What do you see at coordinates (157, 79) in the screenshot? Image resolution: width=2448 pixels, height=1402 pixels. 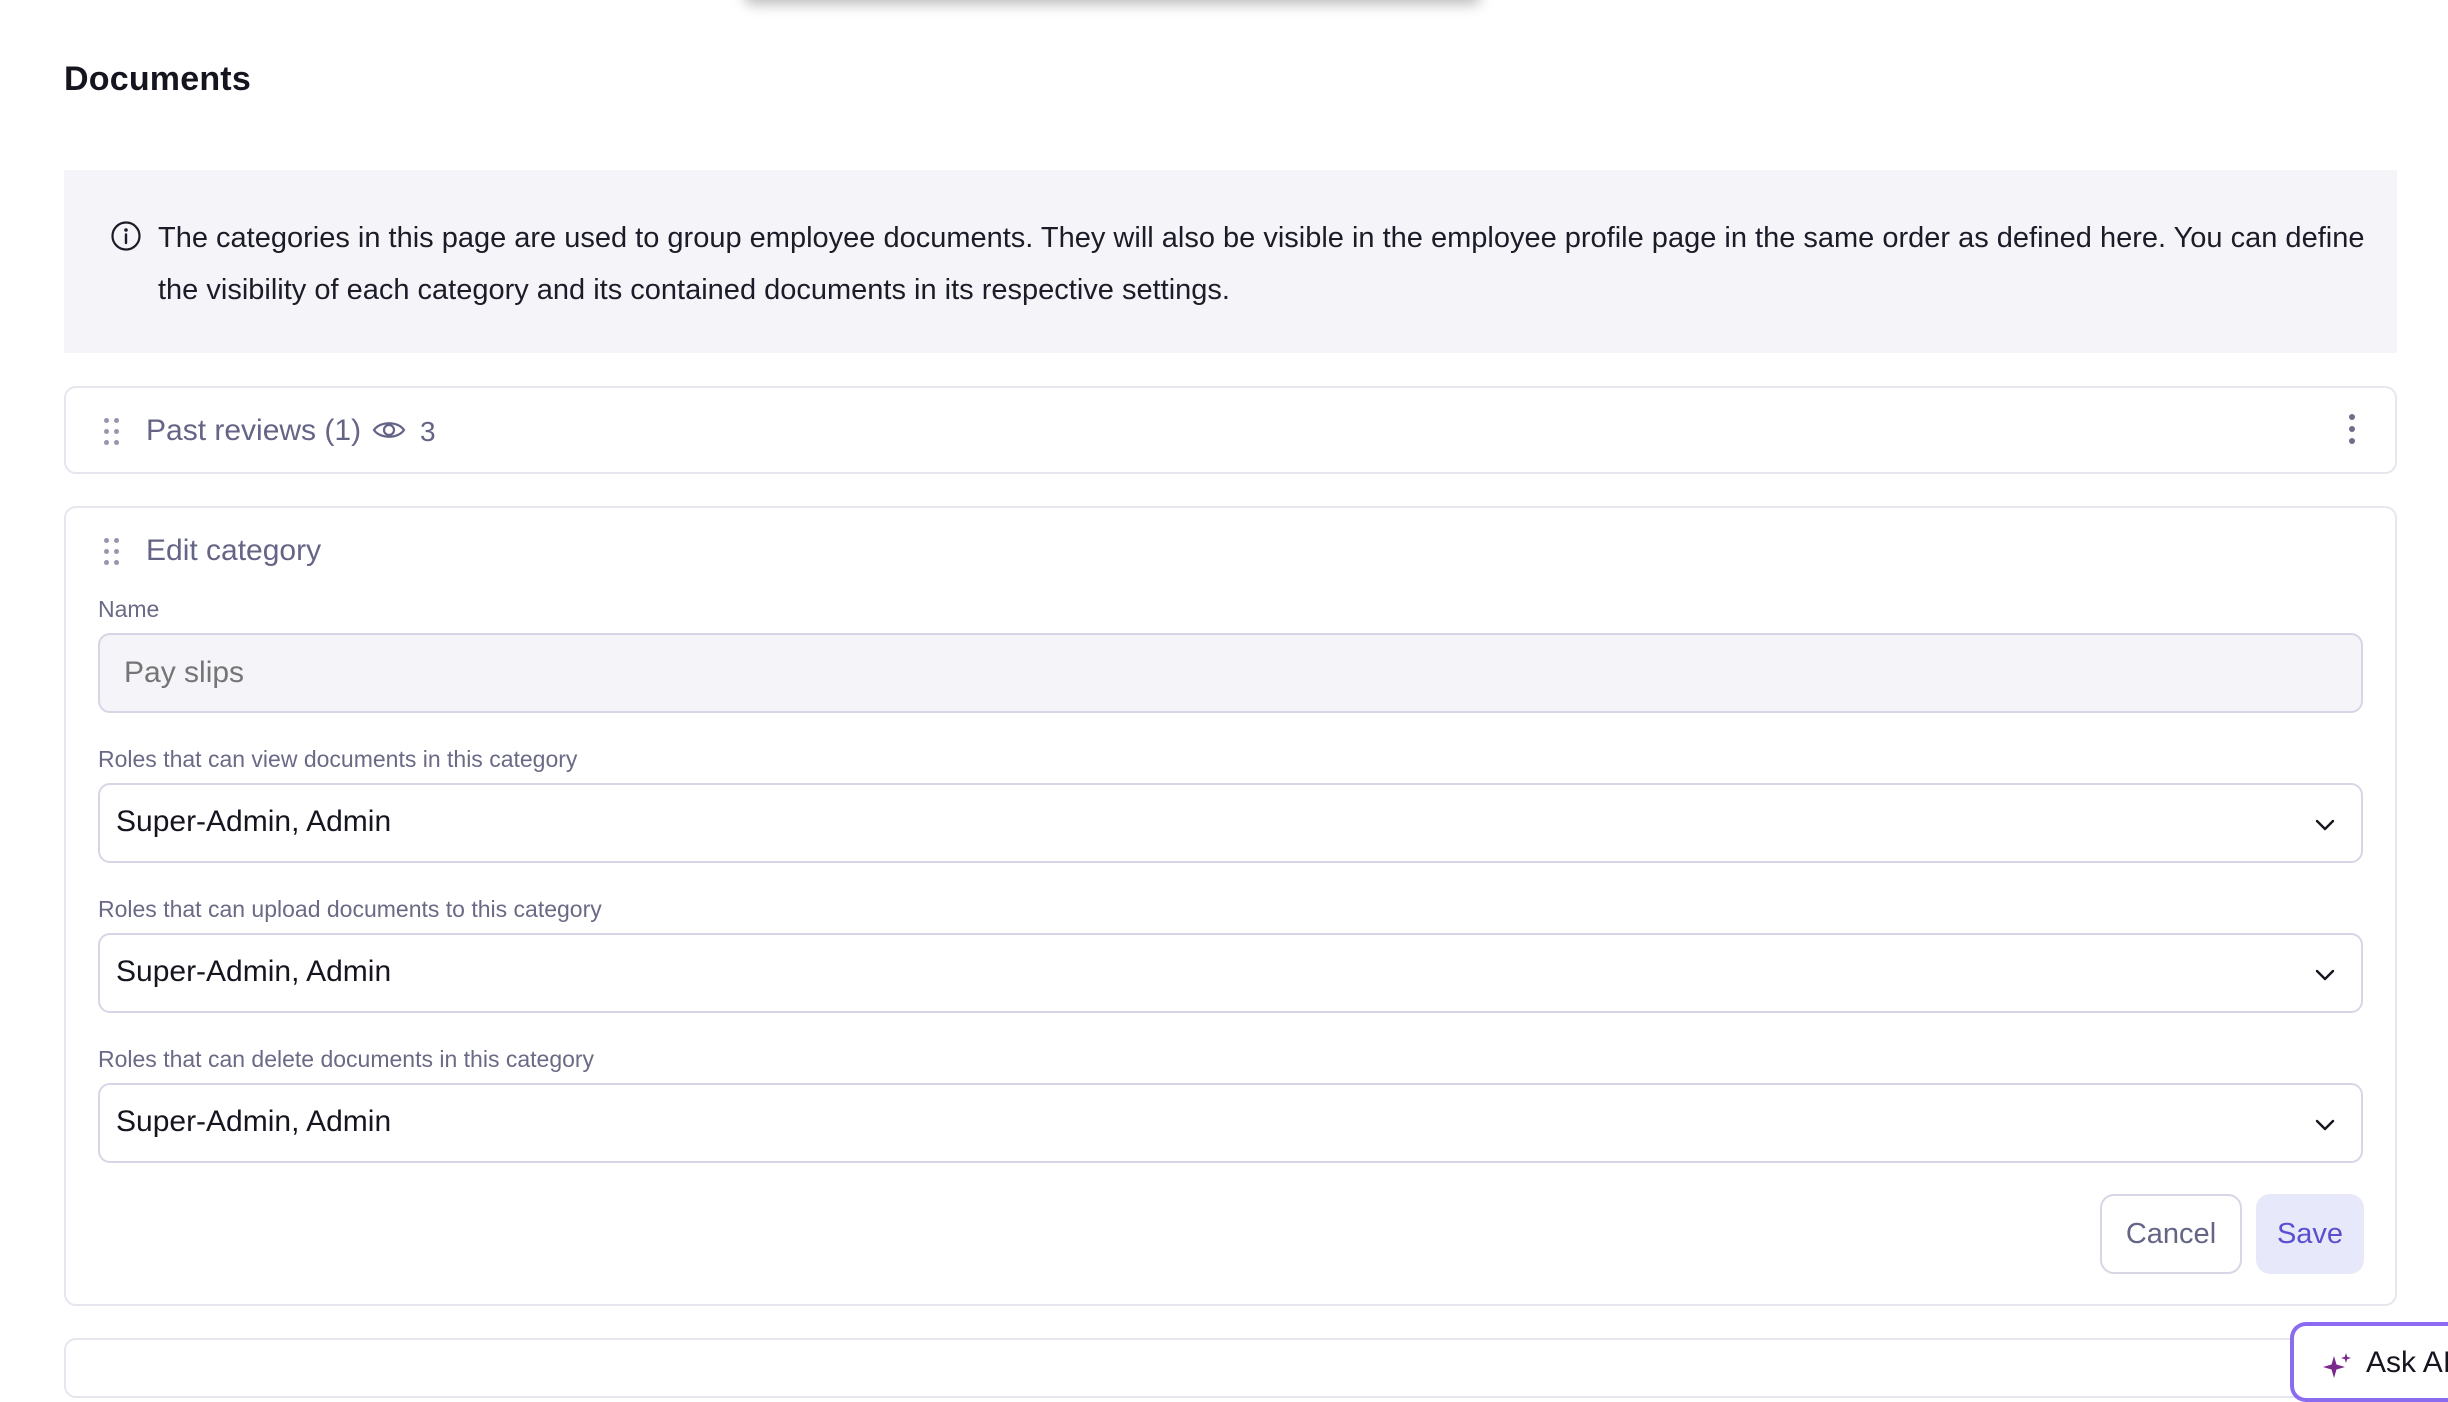 I see `page-title: Documents` at bounding box center [157, 79].